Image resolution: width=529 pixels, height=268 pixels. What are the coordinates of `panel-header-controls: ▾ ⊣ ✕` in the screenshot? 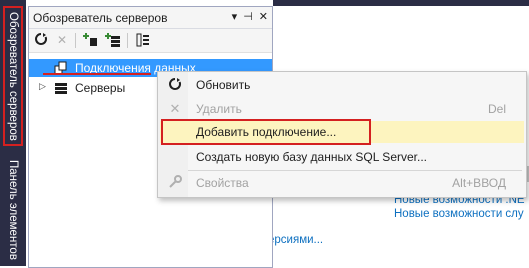 It's located at (250, 16).